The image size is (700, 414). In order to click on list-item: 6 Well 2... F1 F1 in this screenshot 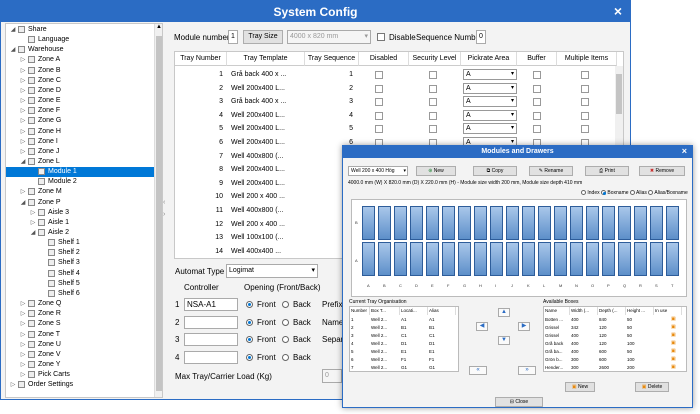, I will do `click(404, 359)`.